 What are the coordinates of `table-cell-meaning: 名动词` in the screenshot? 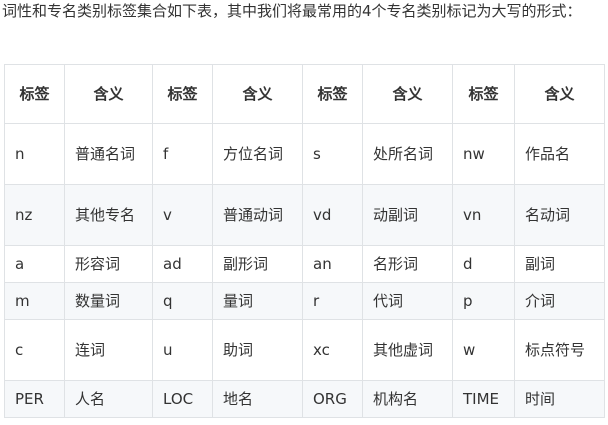 It's located at (559, 215).